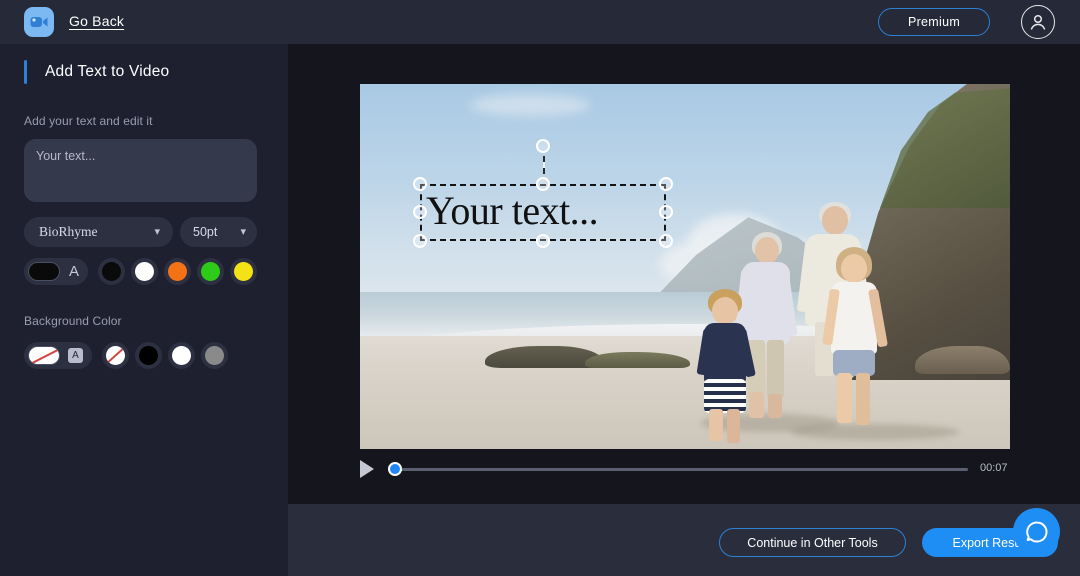  Describe the element at coordinates (666, 184) in the screenshot. I see `resize-handle-top-right` at that location.